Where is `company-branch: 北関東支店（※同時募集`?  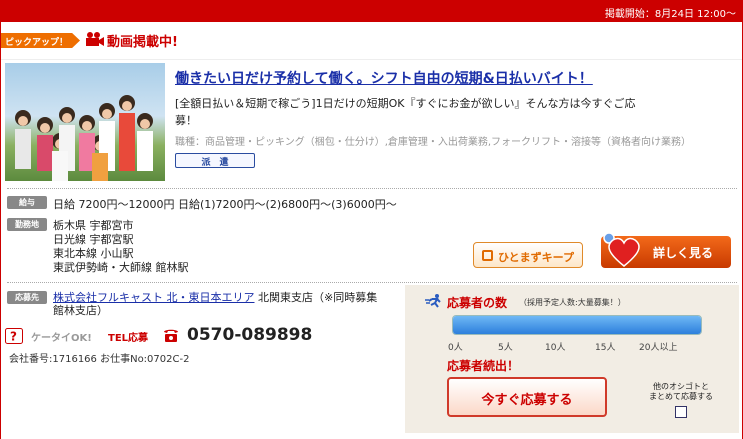
company-branch: 北関東支店（※同時募集 is located at coordinates (316, 297).